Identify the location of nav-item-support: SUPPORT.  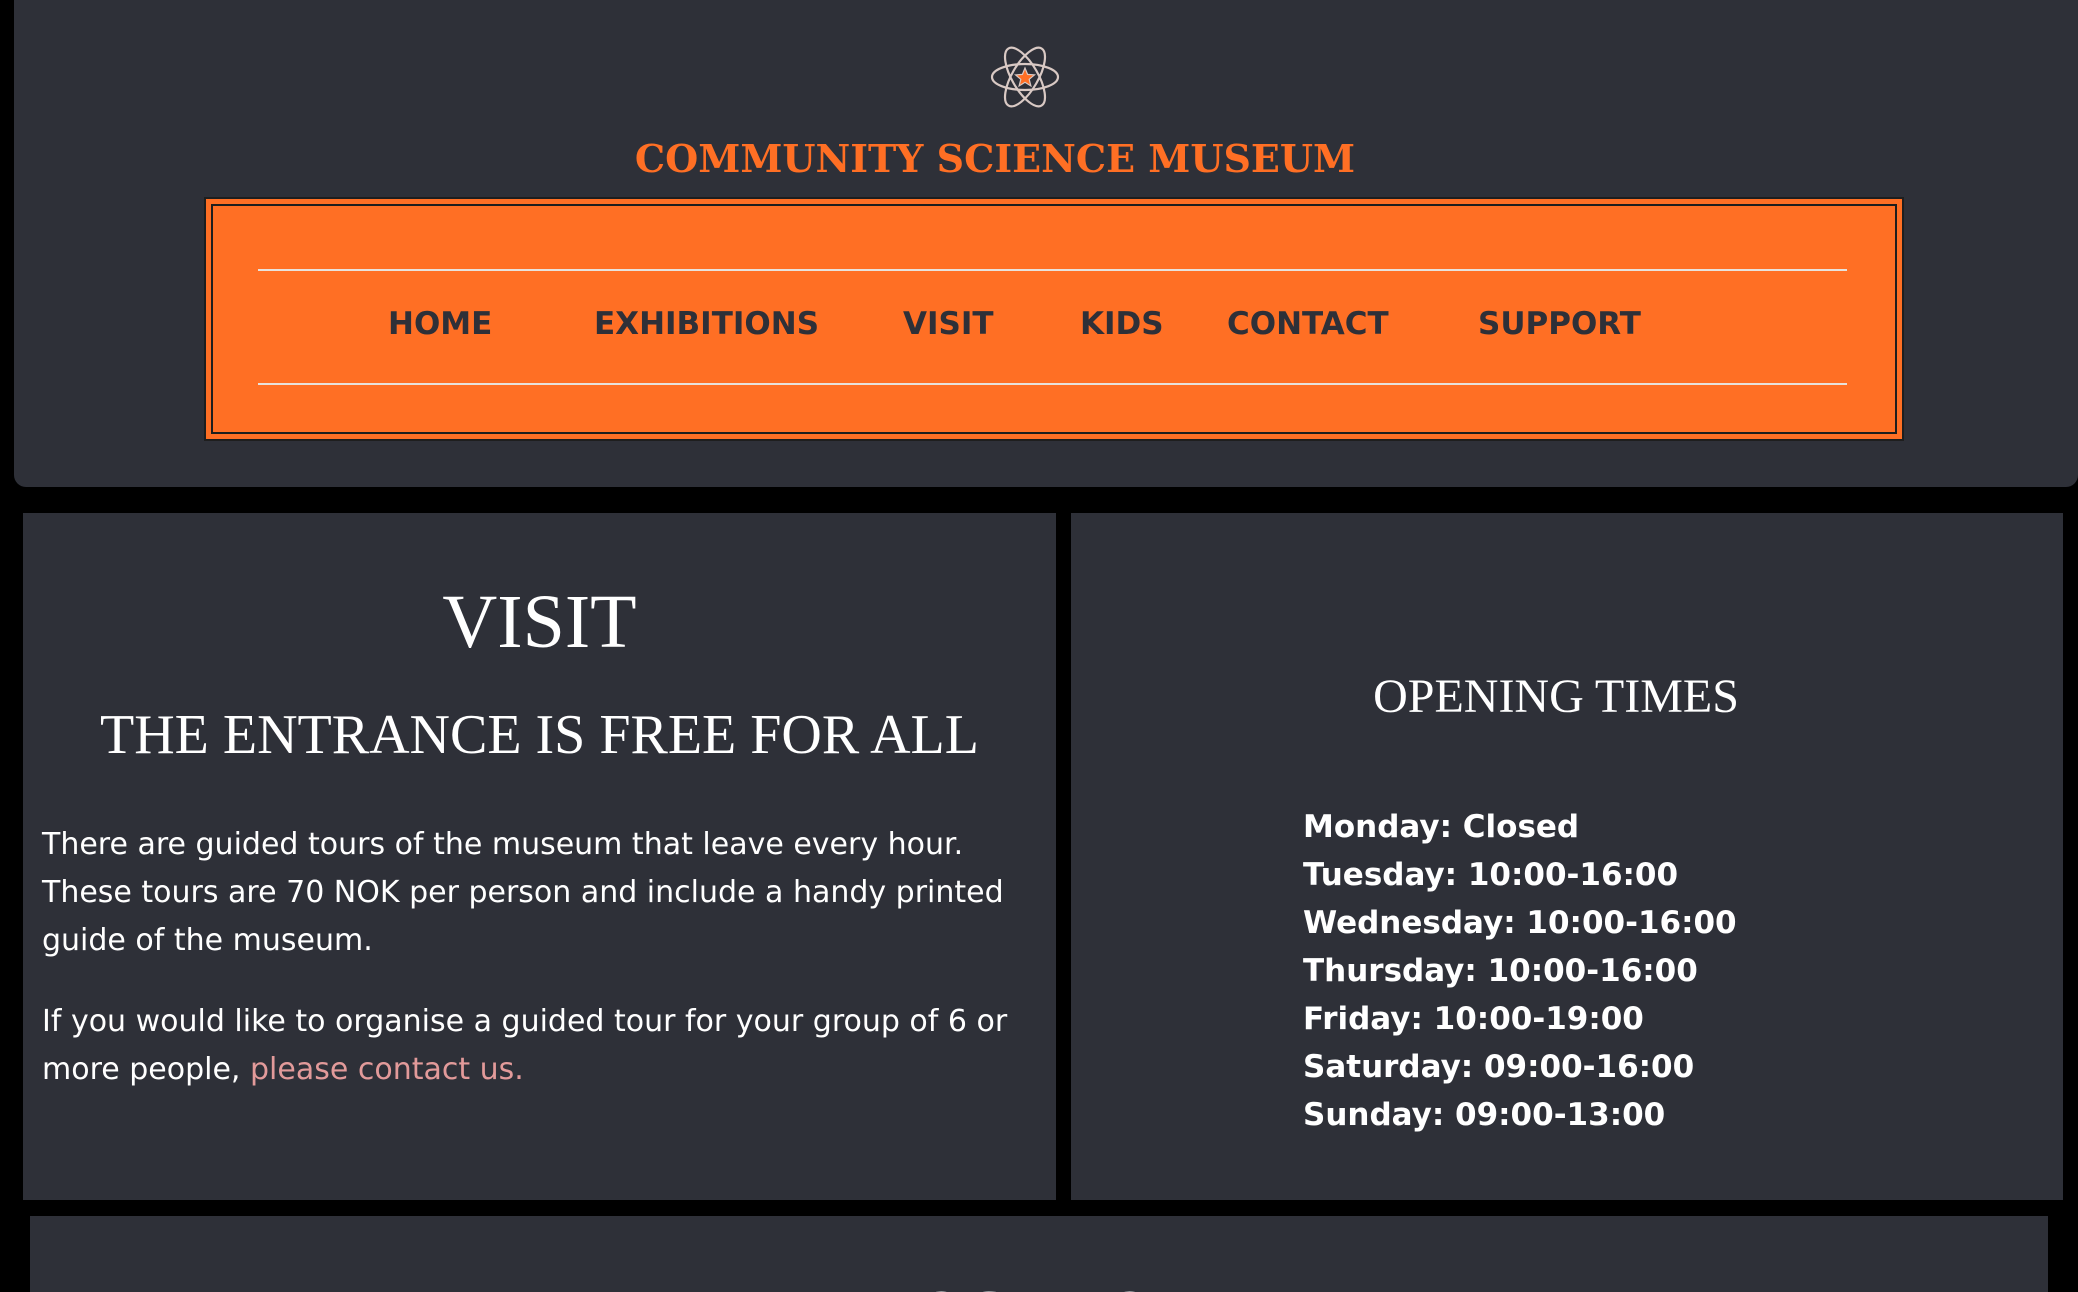
(1559, 324).